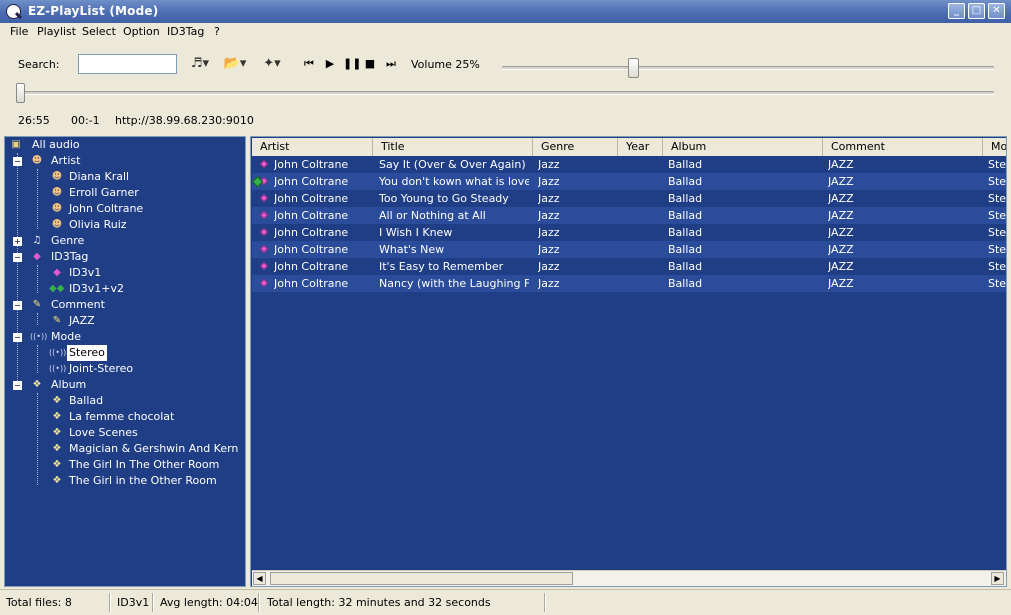 The height and width of the screenshot is (615, 1011). Describe the element at coordinates (352, 64) in the screenshot. I see `pause-icon: ❚❚` at that location.